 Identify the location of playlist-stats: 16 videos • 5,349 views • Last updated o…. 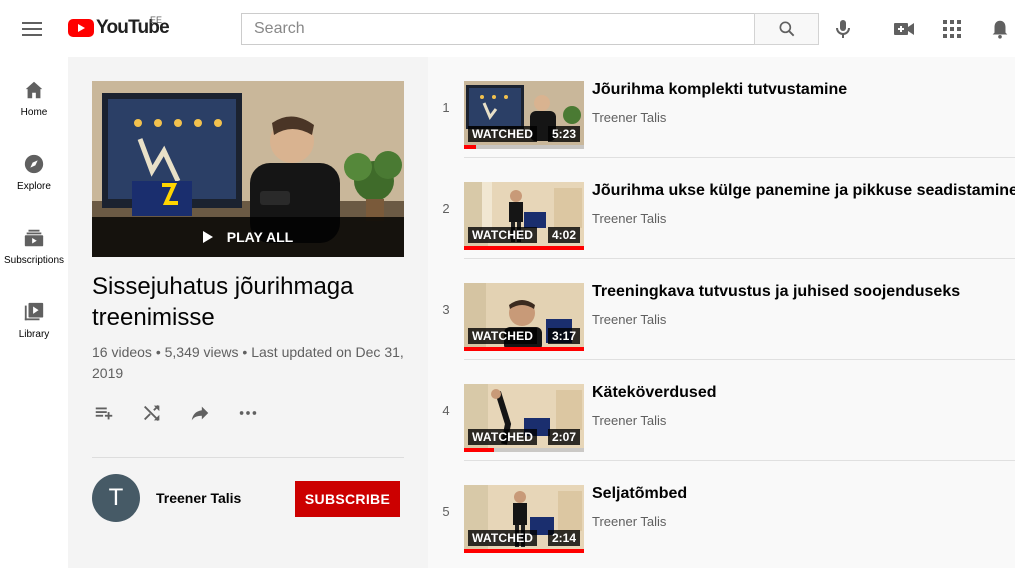
(248, 362).